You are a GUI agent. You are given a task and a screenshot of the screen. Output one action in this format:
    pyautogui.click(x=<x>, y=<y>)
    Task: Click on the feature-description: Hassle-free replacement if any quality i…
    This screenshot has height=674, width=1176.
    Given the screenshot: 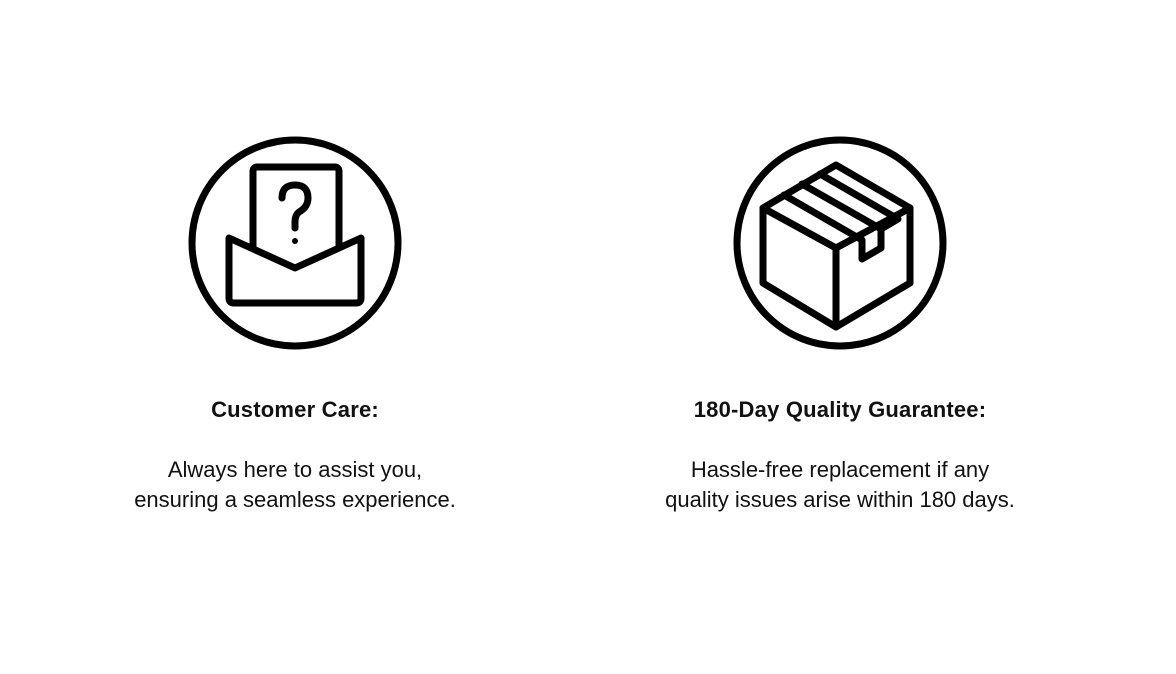 What is the action you would take?
    pyautogui.click(x=840, y=485)
    